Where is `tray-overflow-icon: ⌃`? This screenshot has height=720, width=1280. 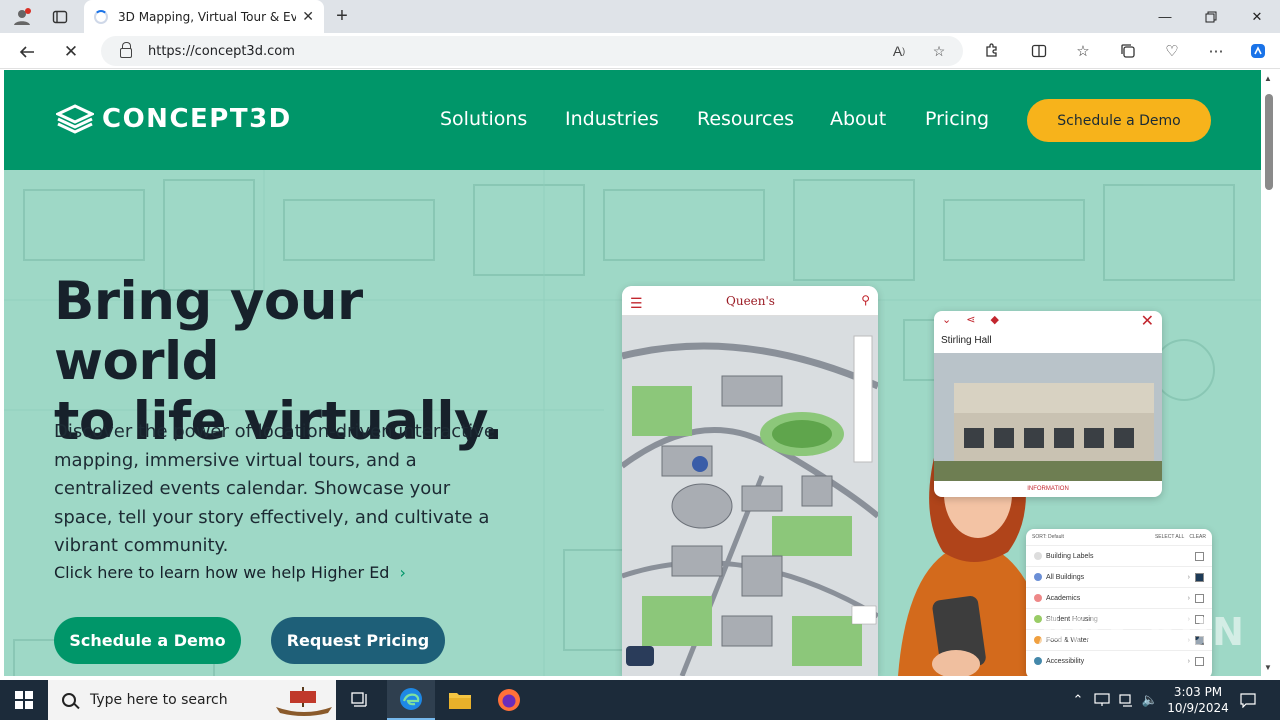 tray-overflow-icon: ⌃ is located at coordinates (1078, 700).